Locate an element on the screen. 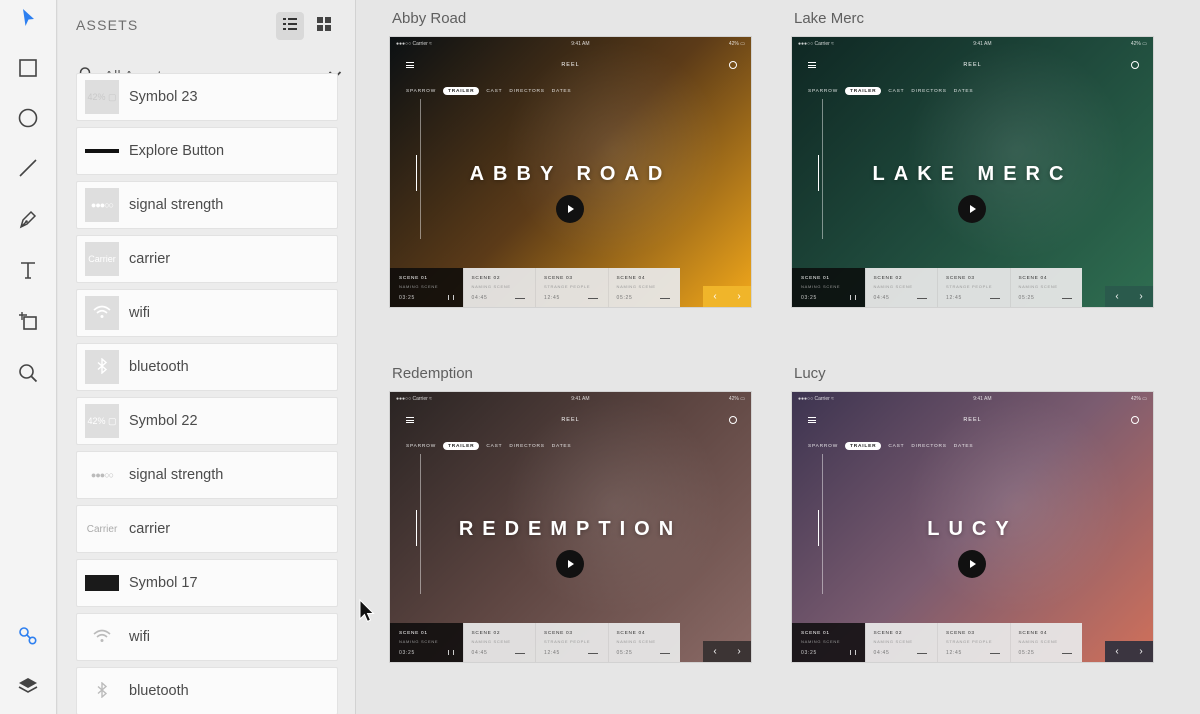 The width and height of the screenshot is (1200, 714). wifi-icon is located at coordinates (102, 637).